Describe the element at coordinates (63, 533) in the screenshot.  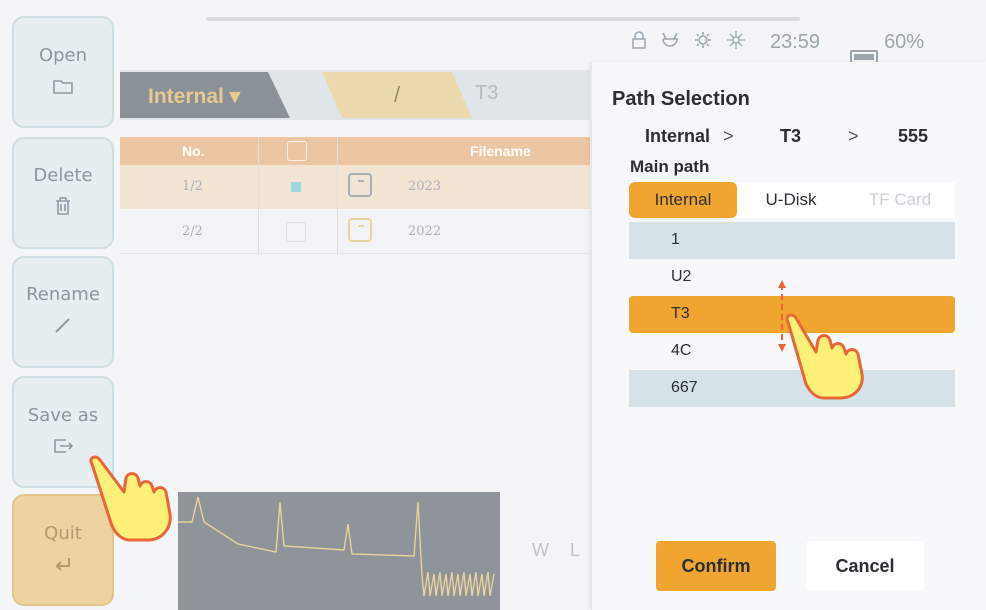
I see `quit-label: Quit` at that location.